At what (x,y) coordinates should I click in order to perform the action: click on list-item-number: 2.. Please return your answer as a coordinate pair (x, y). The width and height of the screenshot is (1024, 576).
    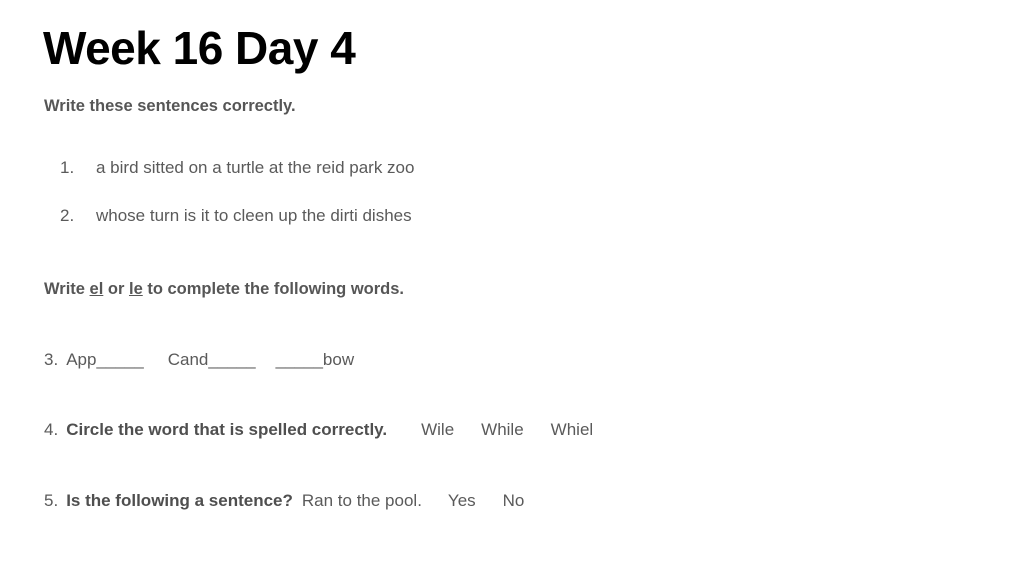
    Looking at the image, I should click on (67, 215).